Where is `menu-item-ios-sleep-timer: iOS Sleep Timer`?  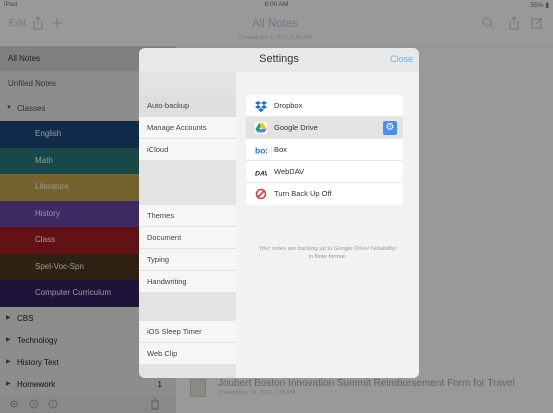 menu-item-ios-sleep-timer: iOS Sleep Timer is located at coordinates (187, 332).